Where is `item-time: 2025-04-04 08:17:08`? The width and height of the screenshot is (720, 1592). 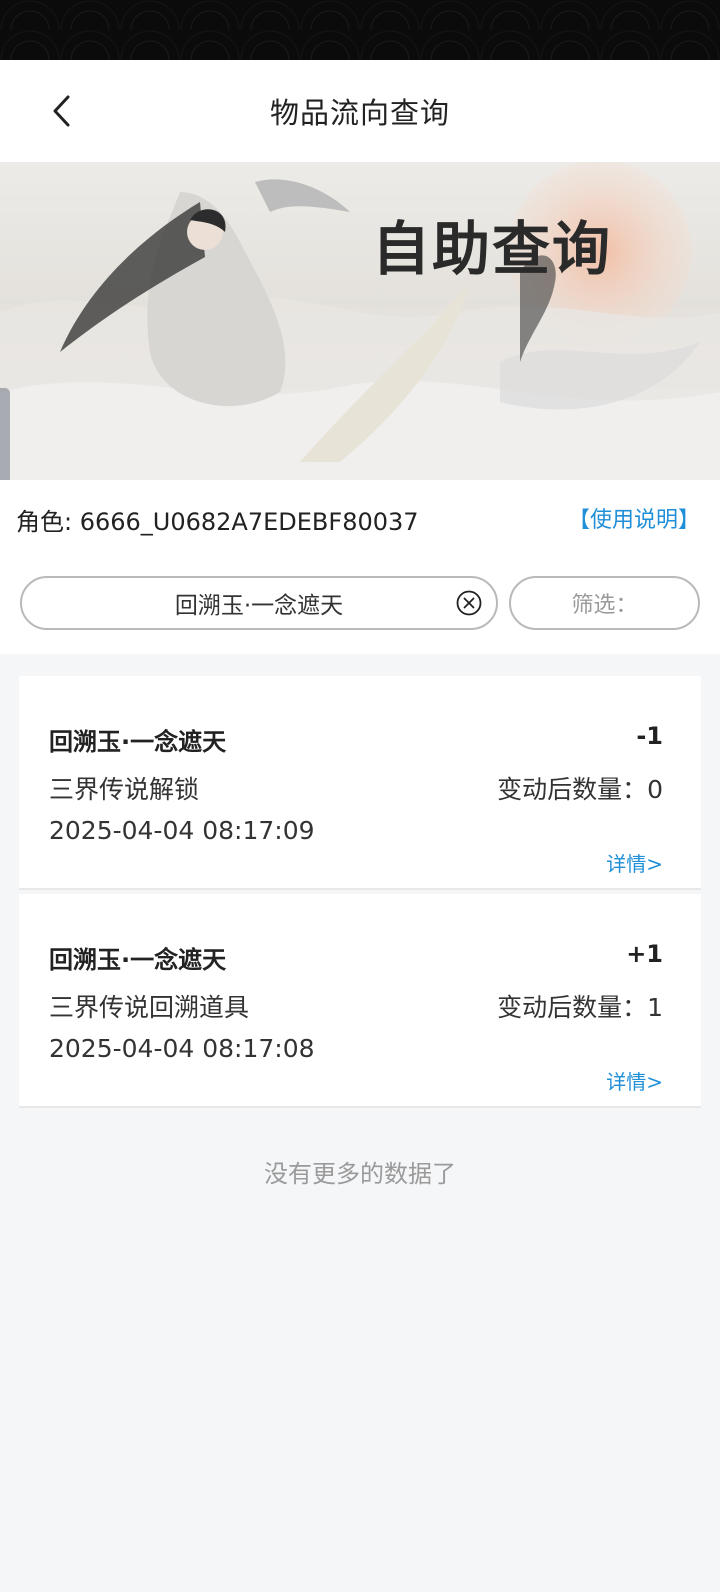
item-time: 2025-04-04 08:17:08 is located at coordinates (182, 1048).